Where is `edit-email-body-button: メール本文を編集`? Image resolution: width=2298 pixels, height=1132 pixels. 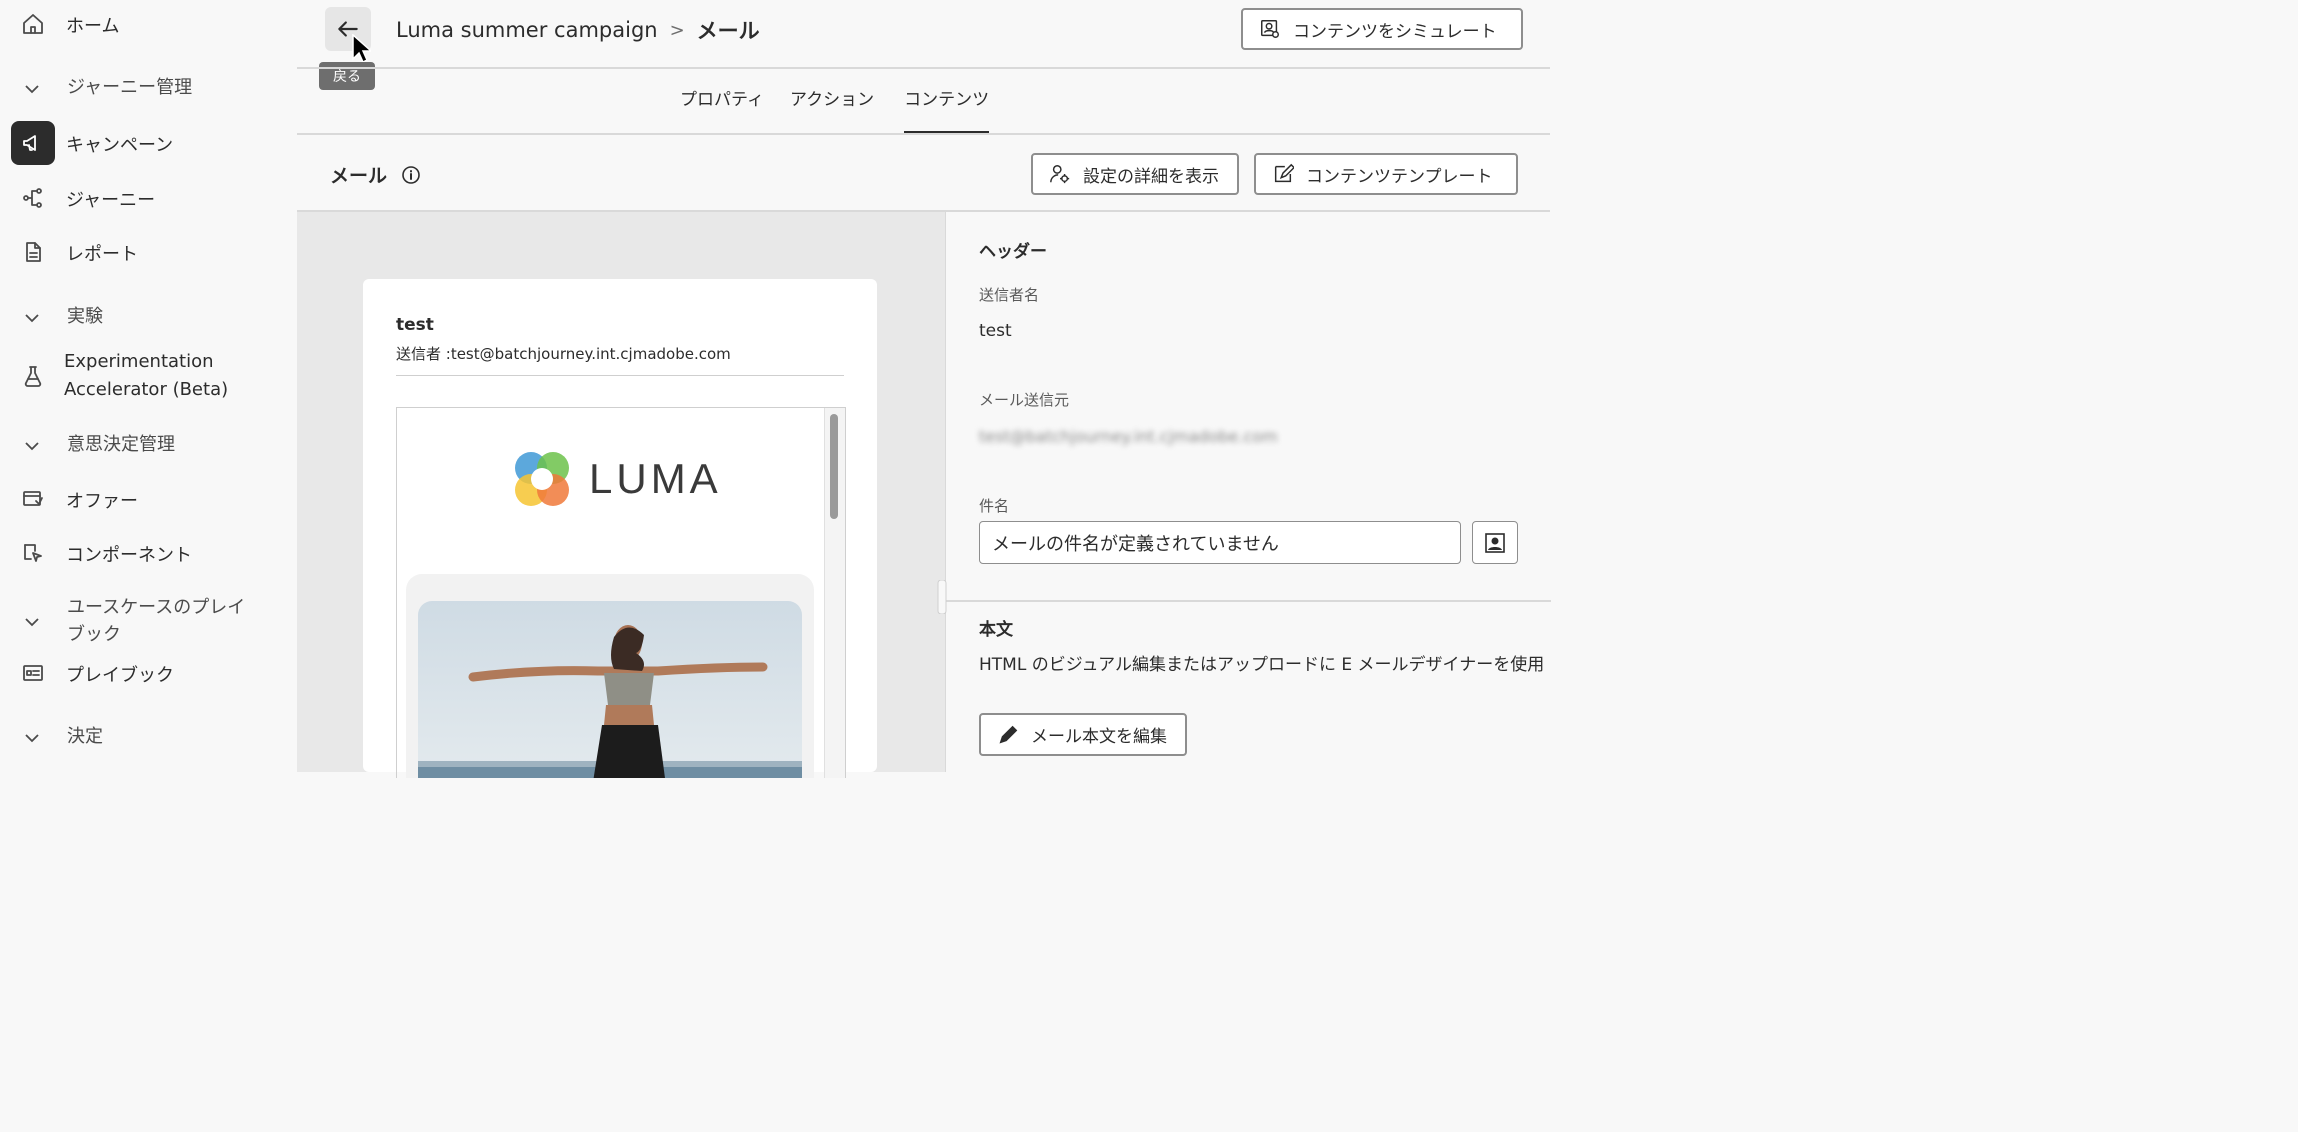
edit-email-body-button: メール本文を編集 is located at coordinates (1083, 734).